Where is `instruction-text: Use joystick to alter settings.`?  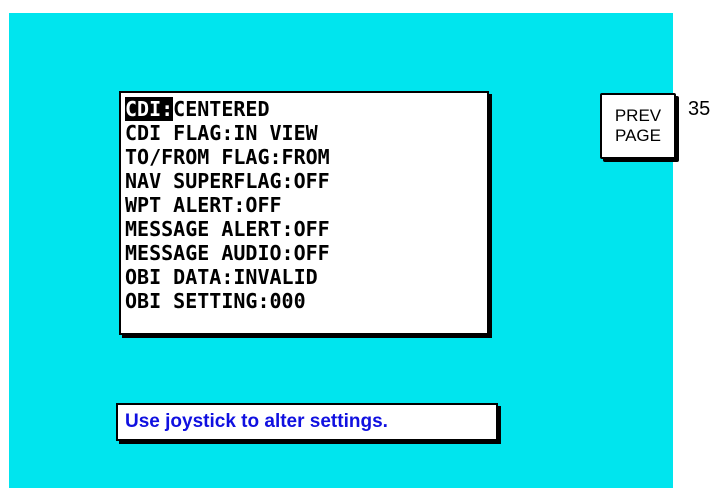
instruction-text: Use joystick to alter settings. is located at coordinates (256, 421).